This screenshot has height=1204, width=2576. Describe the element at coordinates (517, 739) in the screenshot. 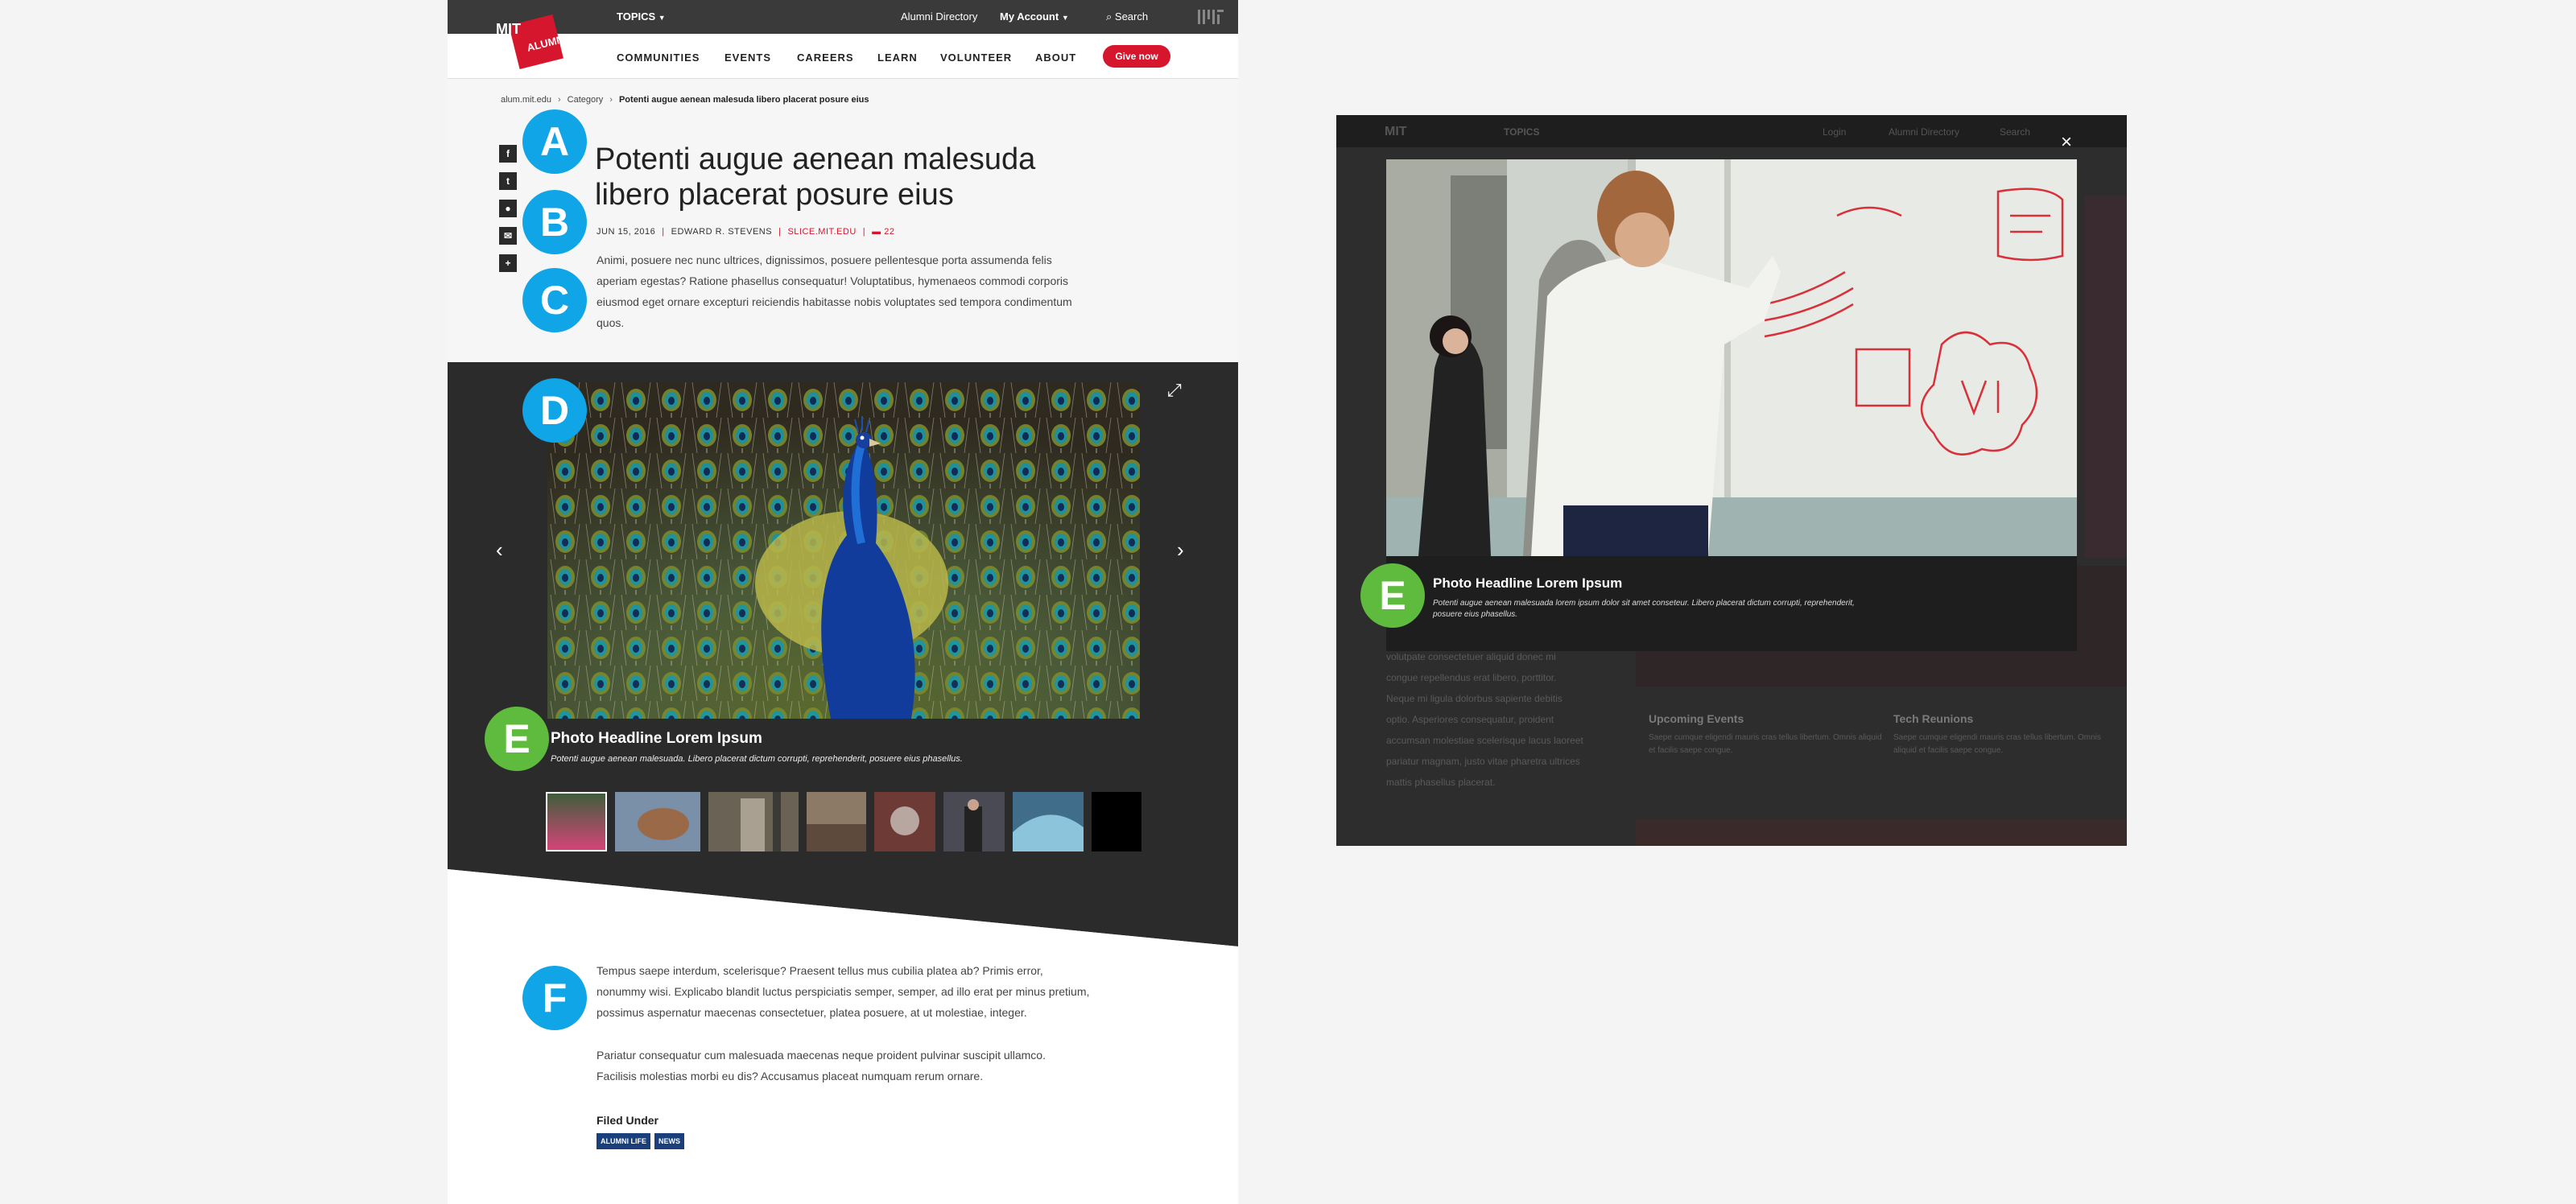

I see `annotation-pin-e: E` at that location.